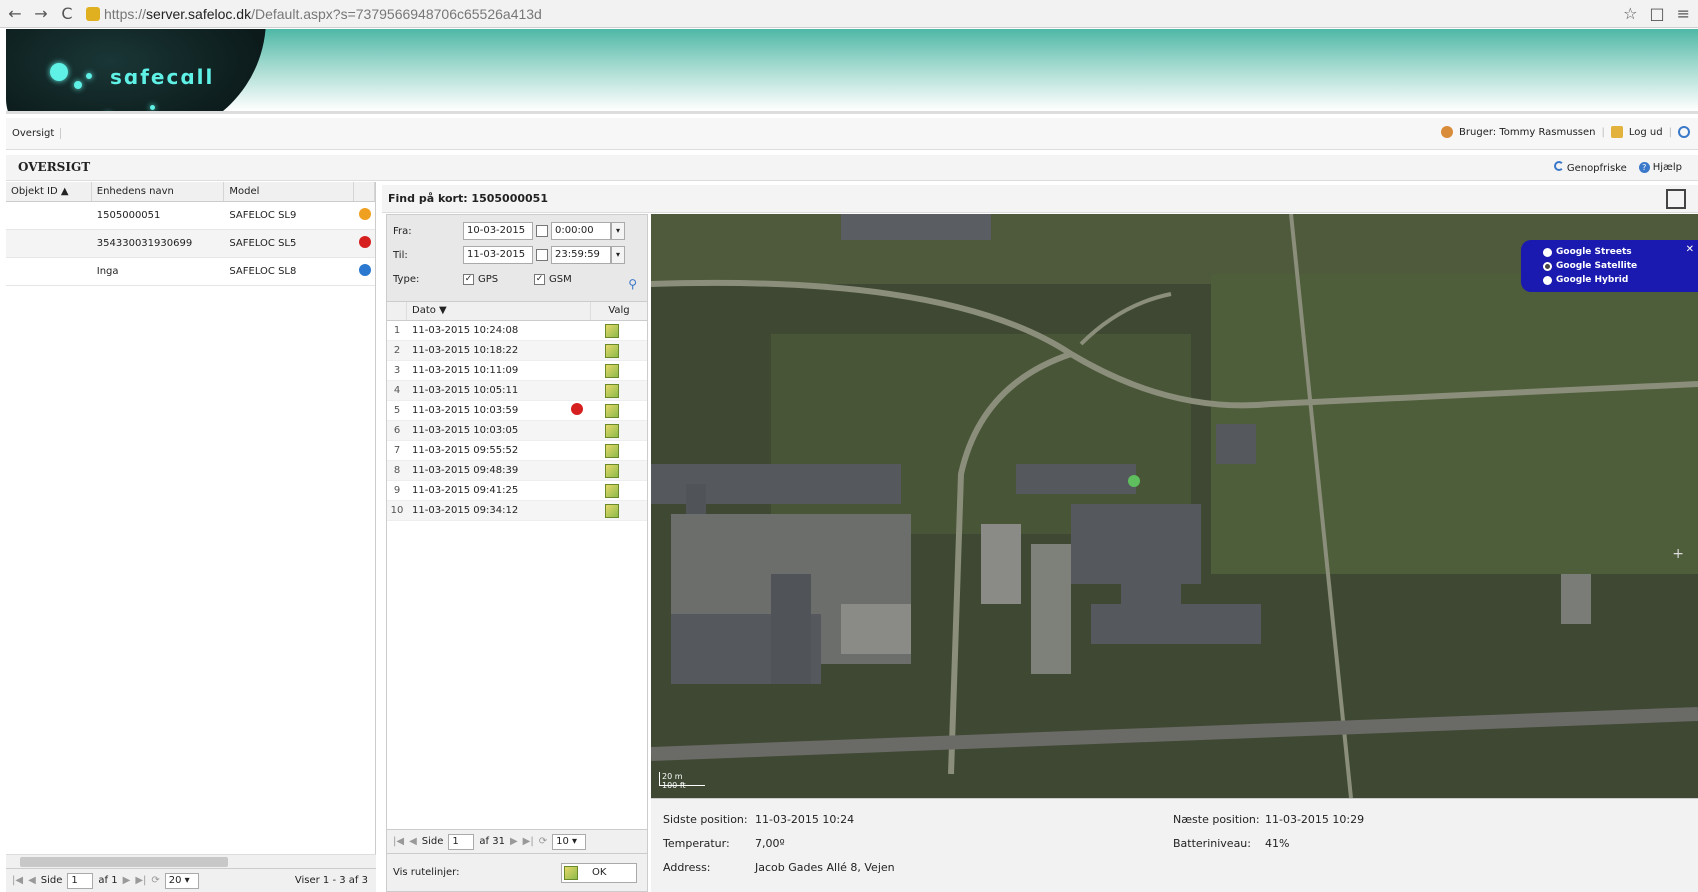 This screenshot has width=1698, height=892. Describe the element at coordinates (618, 231) in the screenshot. I see `from-time-dropdown: ▾` at that location.